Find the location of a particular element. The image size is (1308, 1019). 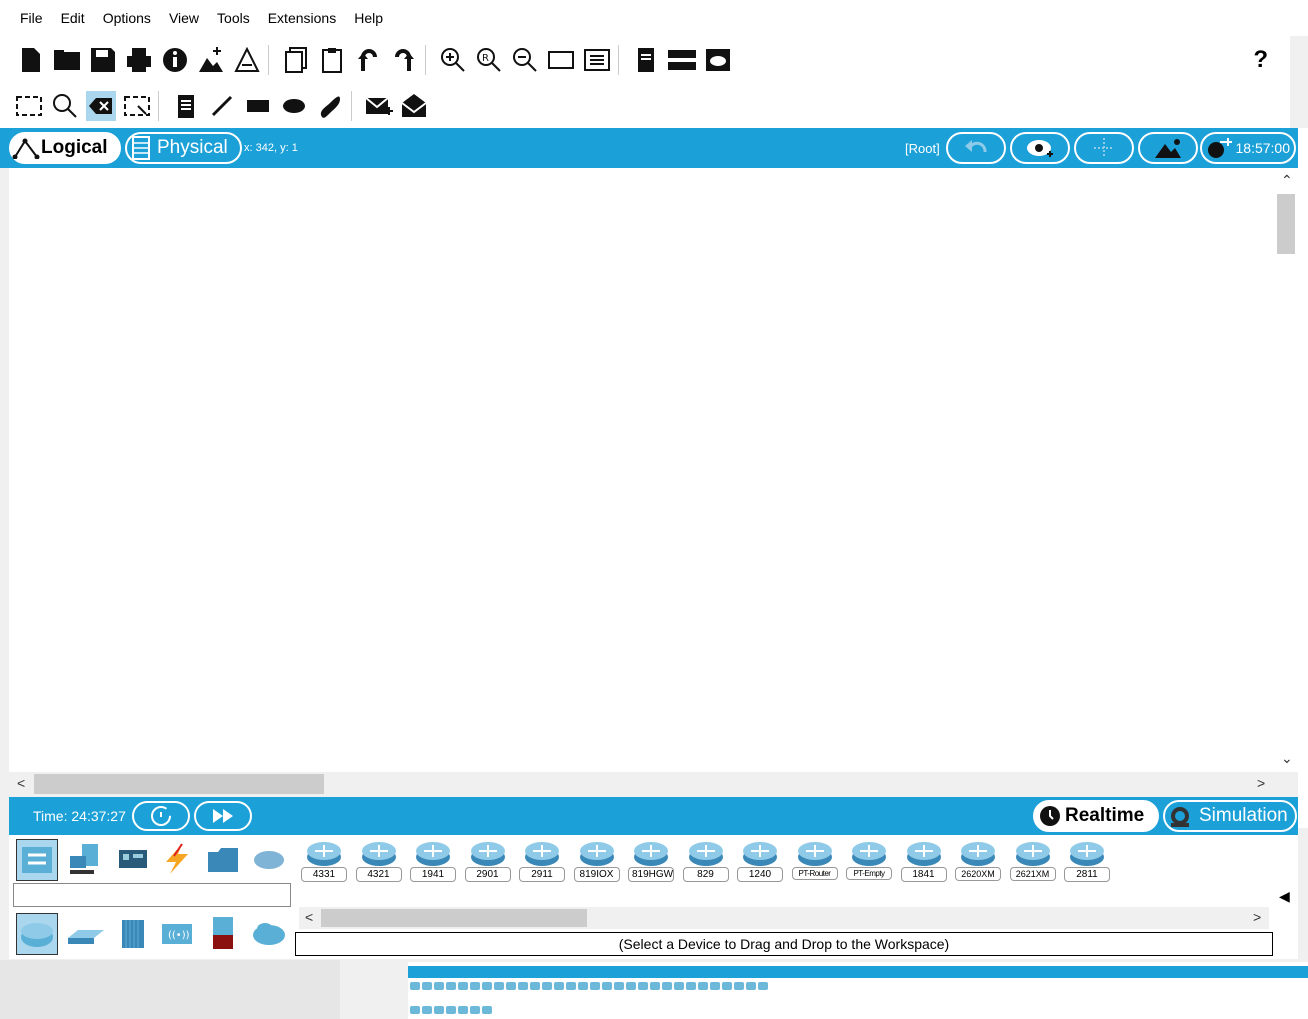

menu-edit: Edit is located at coordinates (73, 18).